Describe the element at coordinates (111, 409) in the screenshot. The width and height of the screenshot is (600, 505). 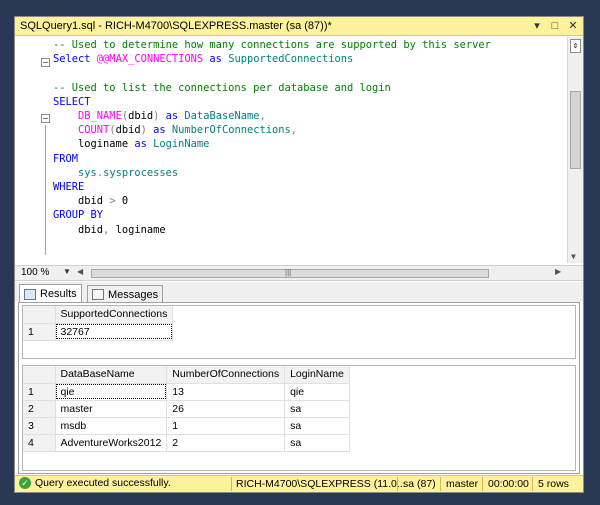
I see `grid-cell: master` at that location.